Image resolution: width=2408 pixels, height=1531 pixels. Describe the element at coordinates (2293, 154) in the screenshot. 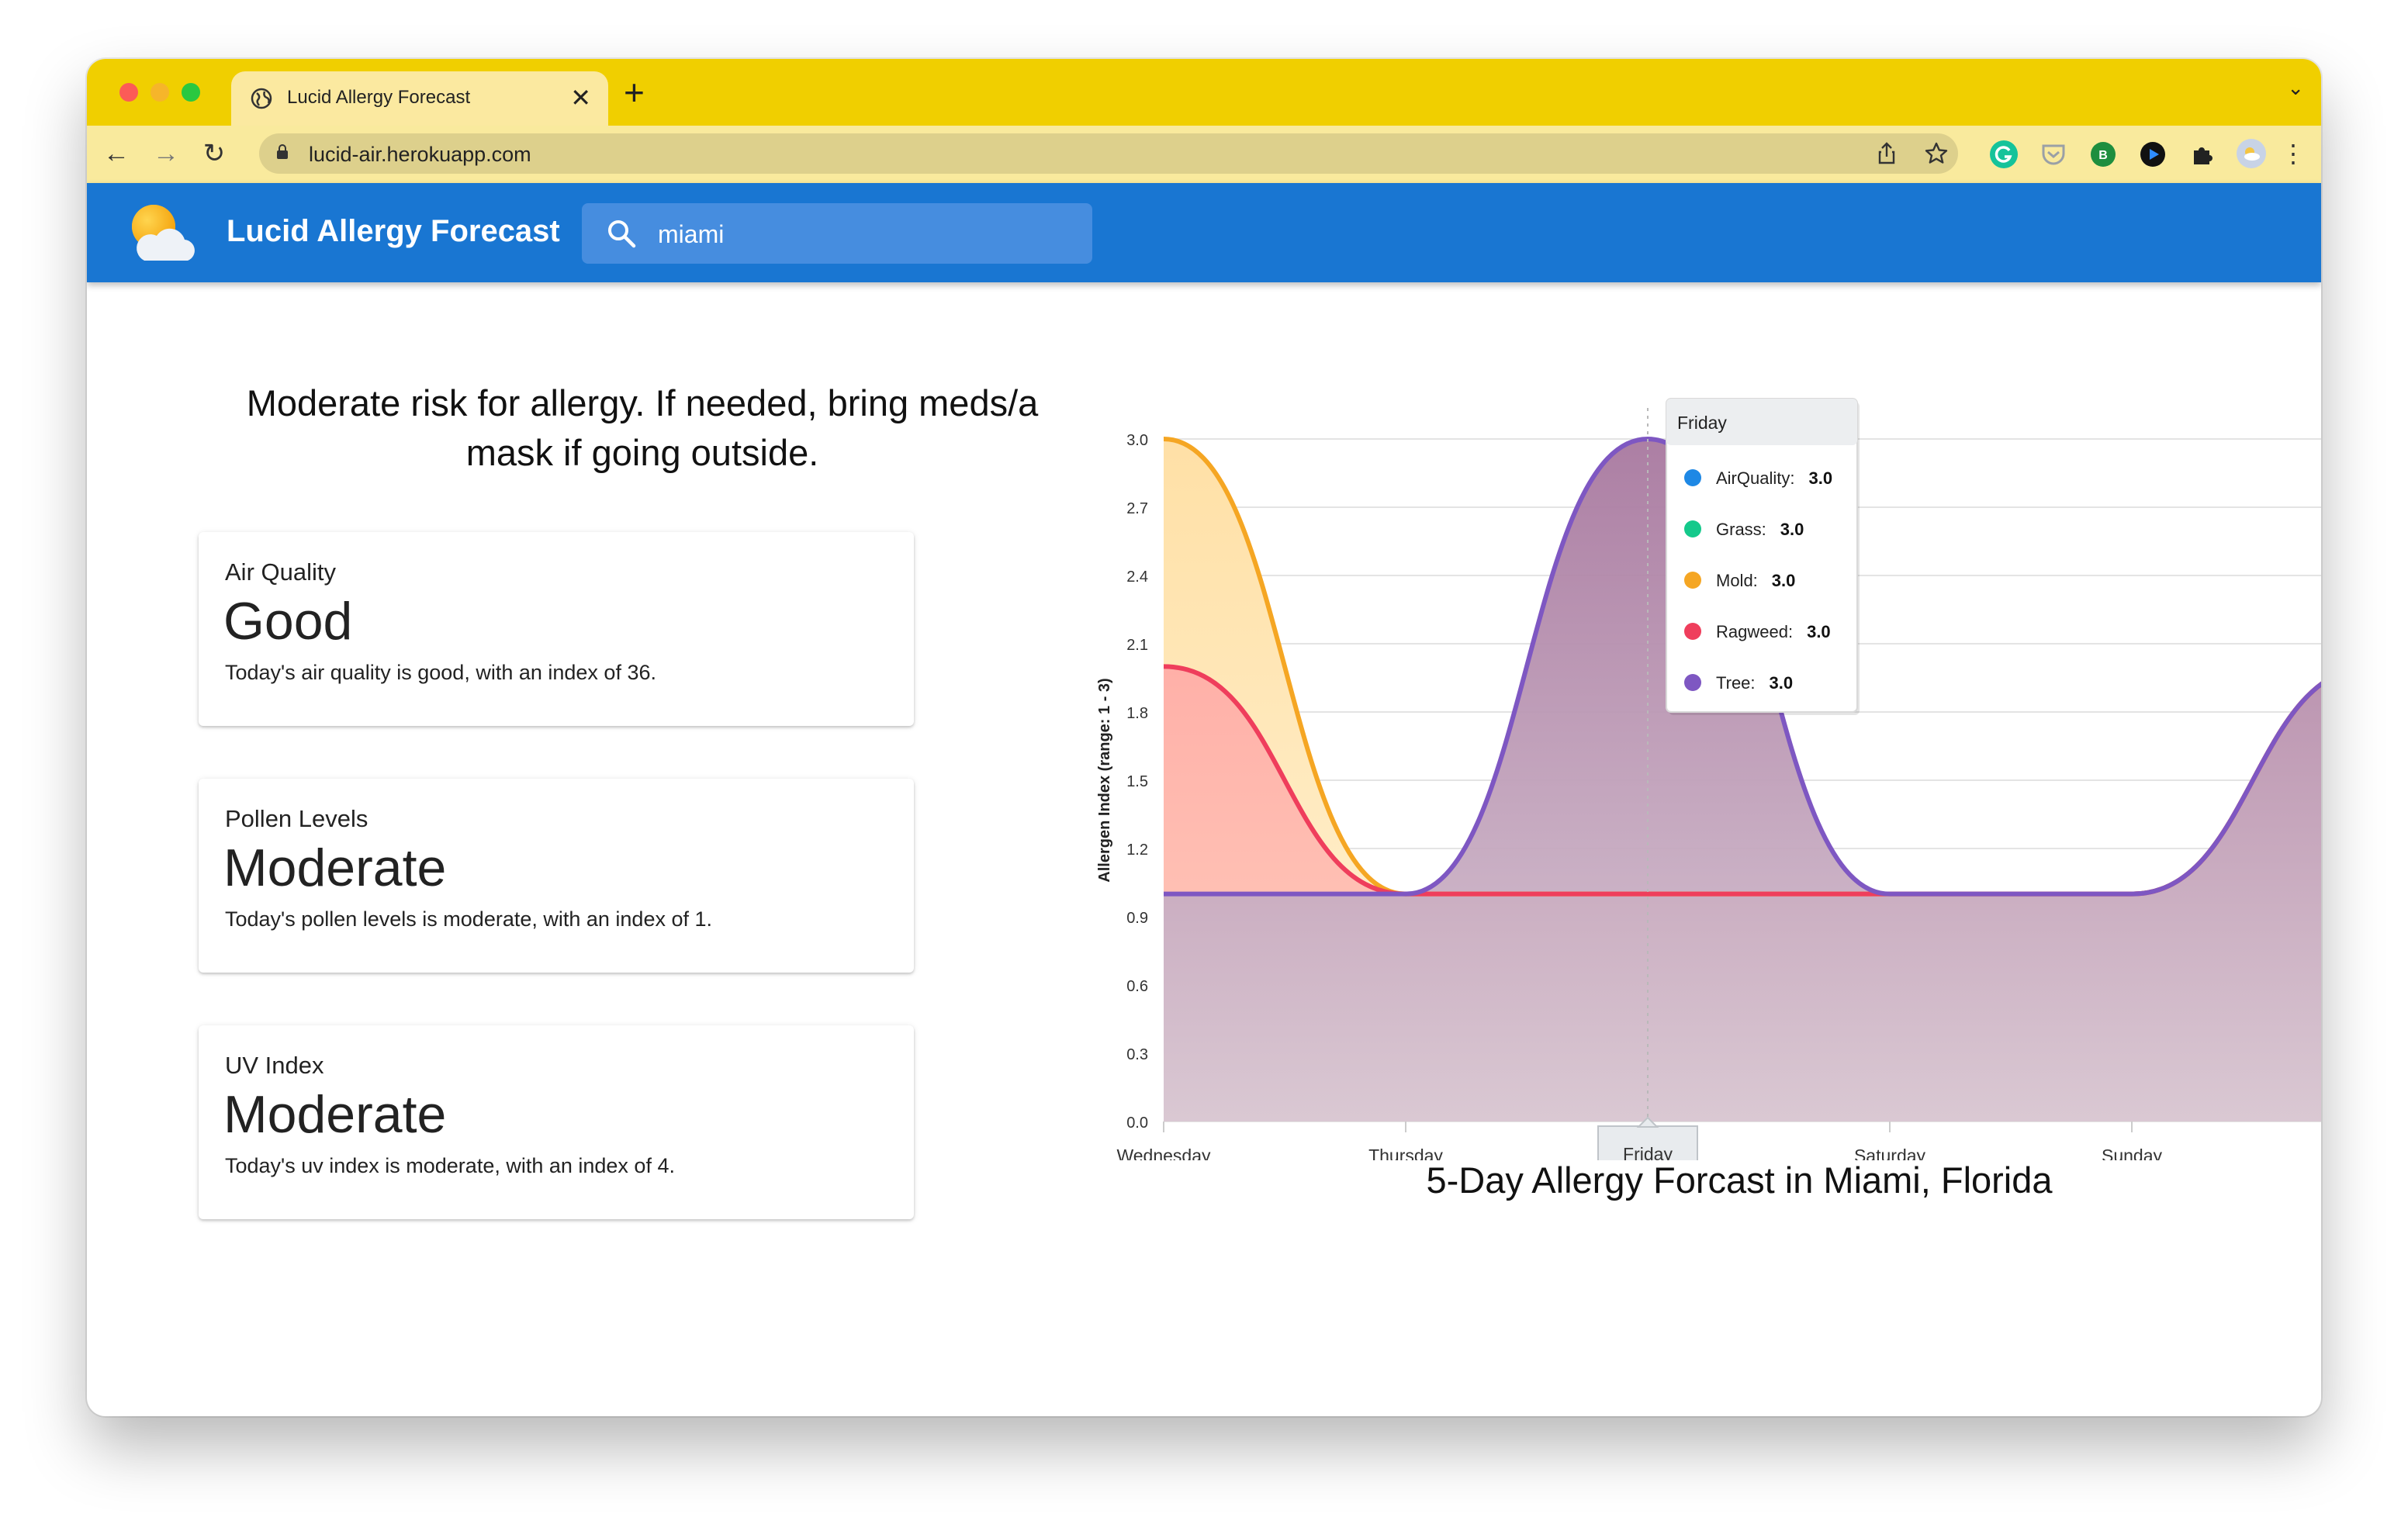

I see `browser-menu-button: ⋮` at that location.